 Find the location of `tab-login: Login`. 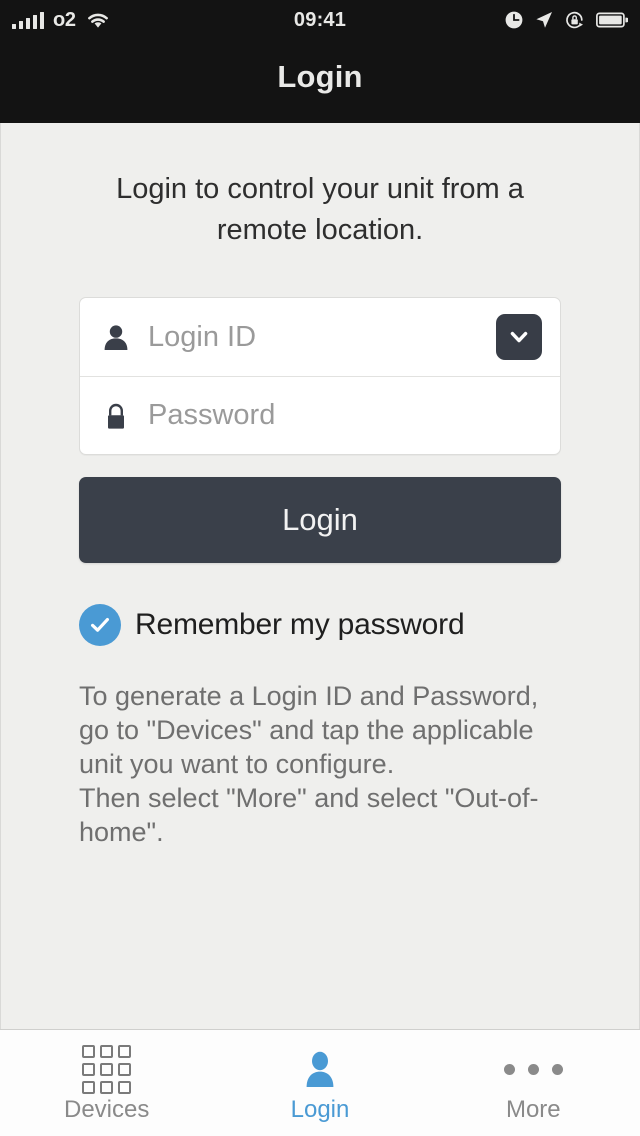

tab-login: Login is located at coordinates (319, 1083).